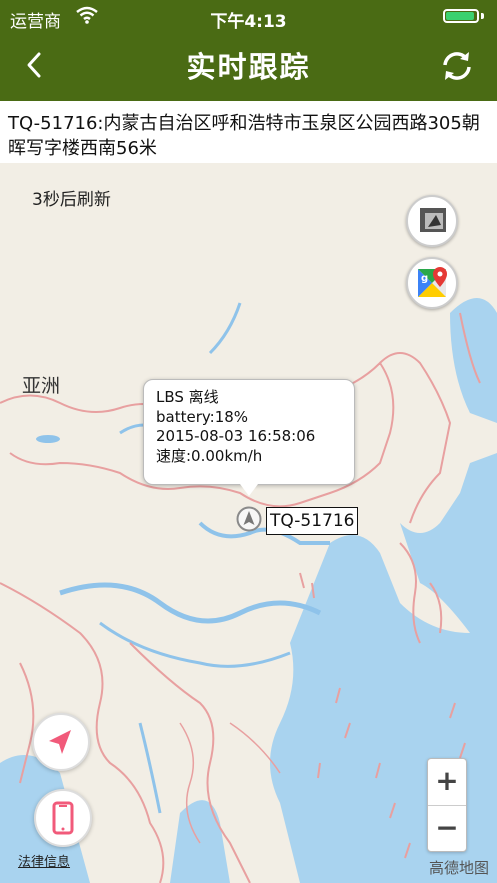 Image resolution: width=497 pixels, height=883 pixels. Describe the element at coordinates (249, 519) in the screenshot. I see `device-marker-icon` at that location.